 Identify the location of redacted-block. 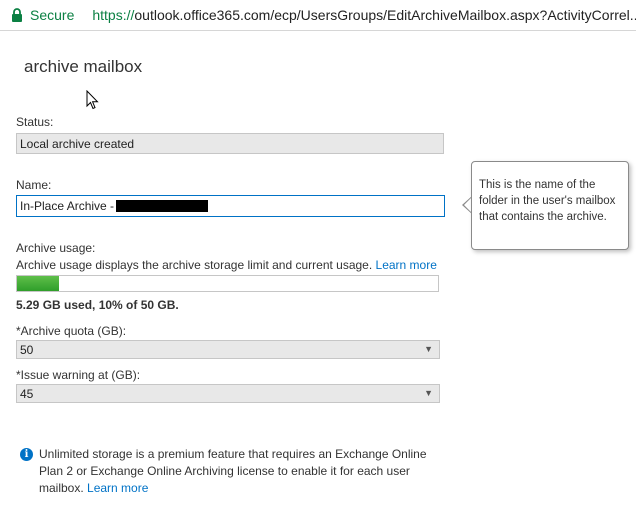
(162, 206).